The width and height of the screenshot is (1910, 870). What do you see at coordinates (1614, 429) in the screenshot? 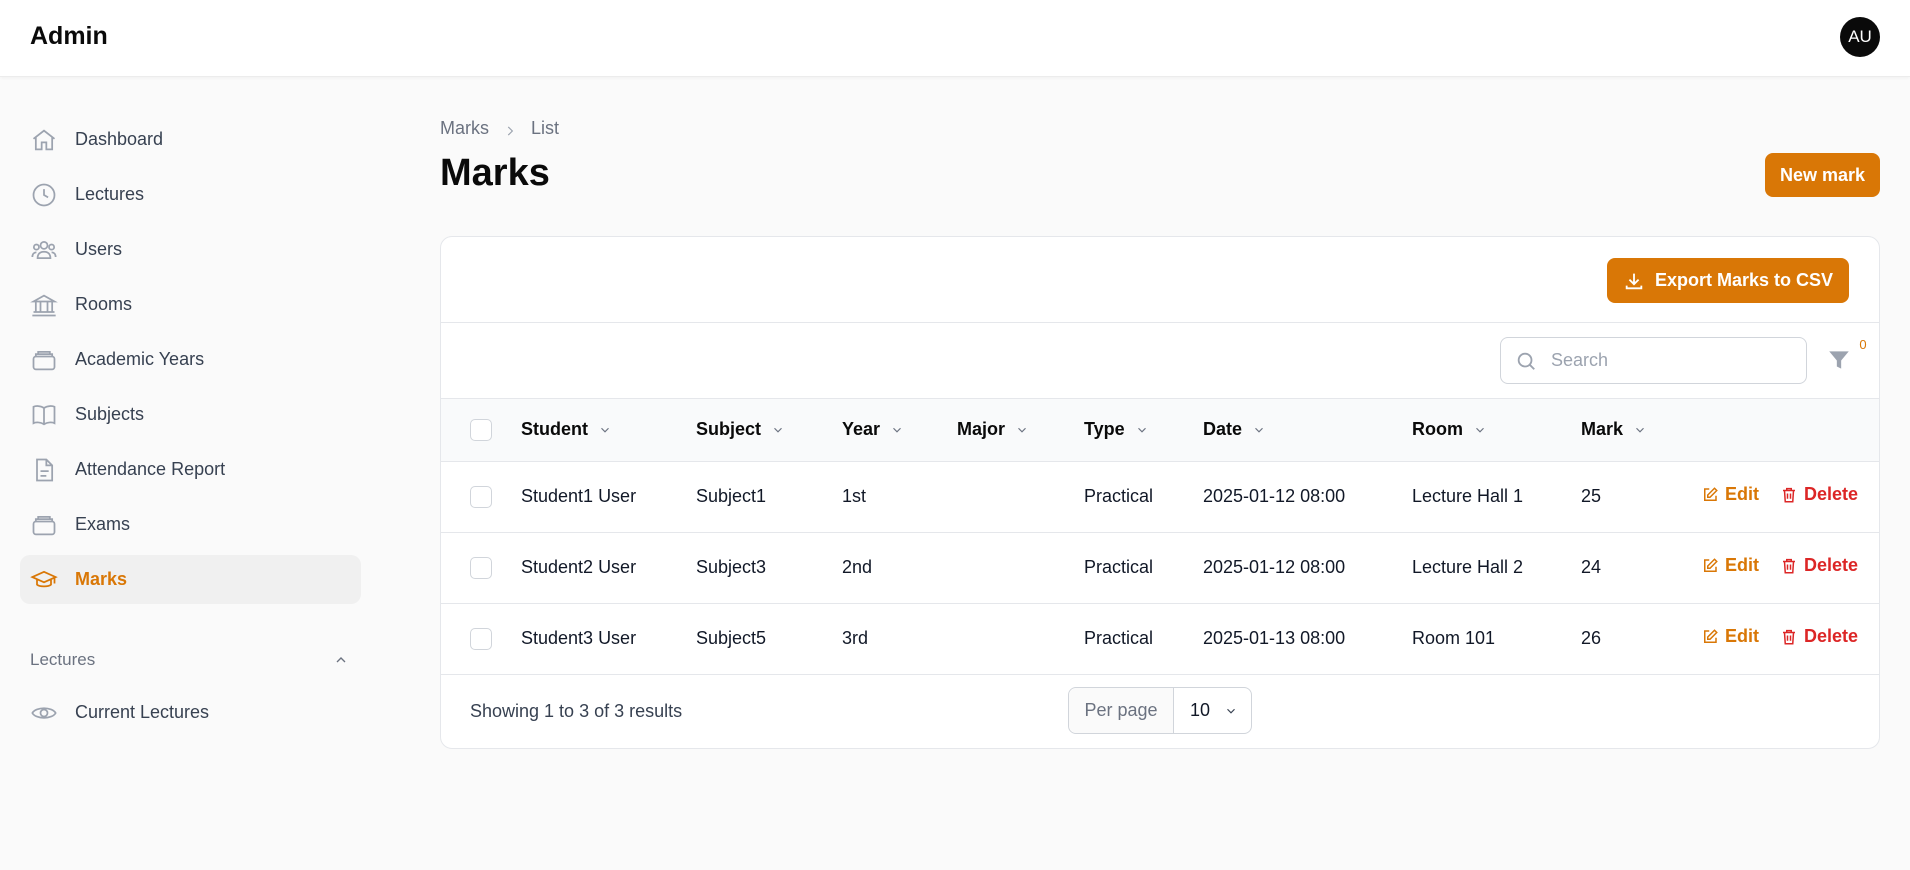
I see `column-header-mark: Mark` at bounding box center [1614, 429].